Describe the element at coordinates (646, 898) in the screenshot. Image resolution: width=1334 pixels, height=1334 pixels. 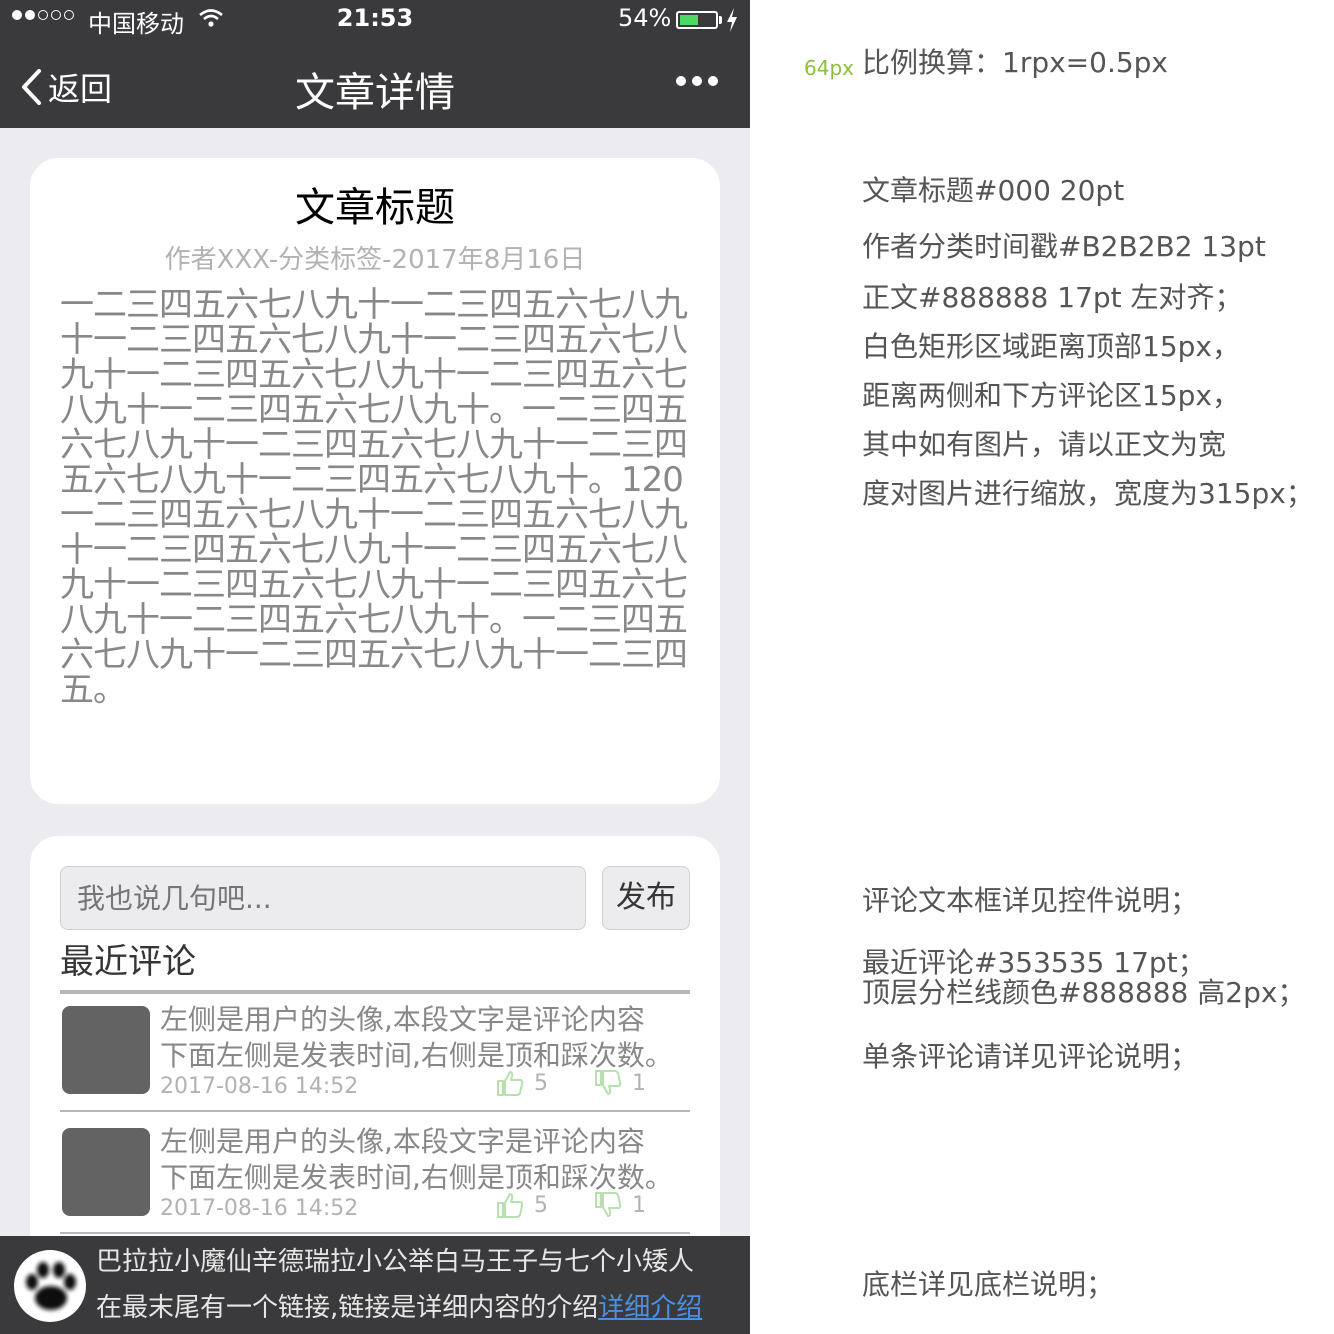
I see `publish-button: 发布` at that location.